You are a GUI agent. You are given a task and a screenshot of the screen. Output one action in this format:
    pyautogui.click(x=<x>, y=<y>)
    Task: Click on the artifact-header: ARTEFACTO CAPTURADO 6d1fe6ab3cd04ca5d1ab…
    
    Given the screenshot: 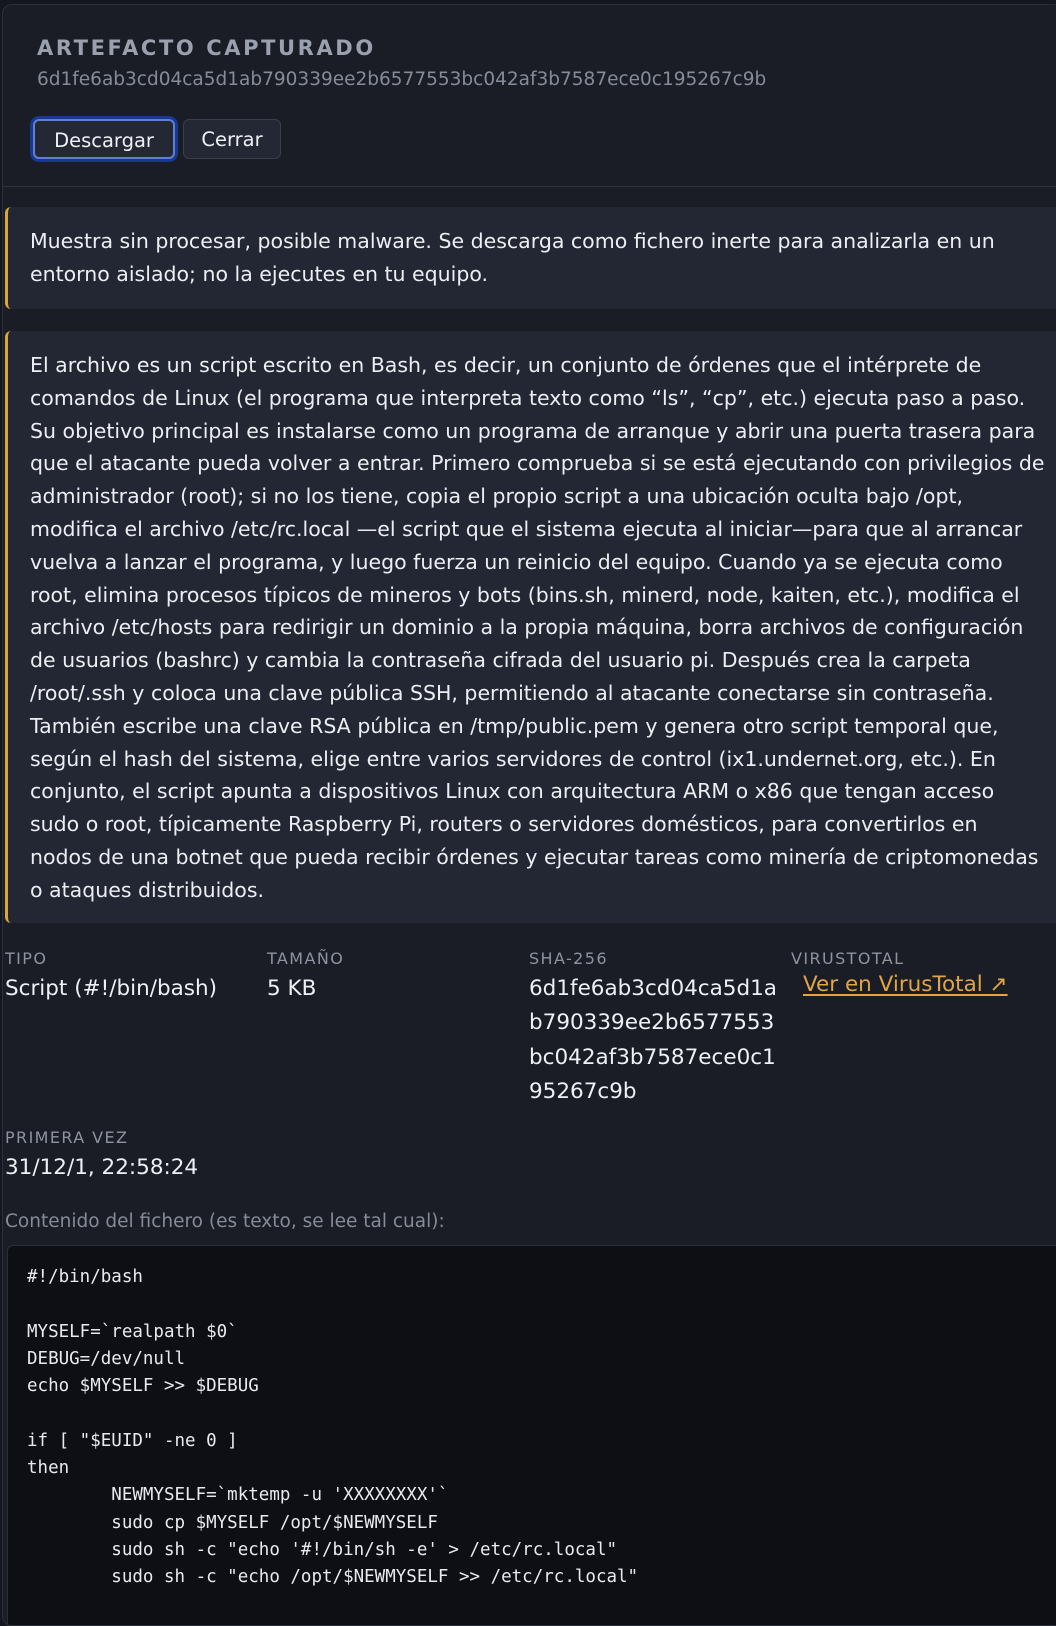 What is the action you would take?
    pyautogui.click(x=529, y=96)
    